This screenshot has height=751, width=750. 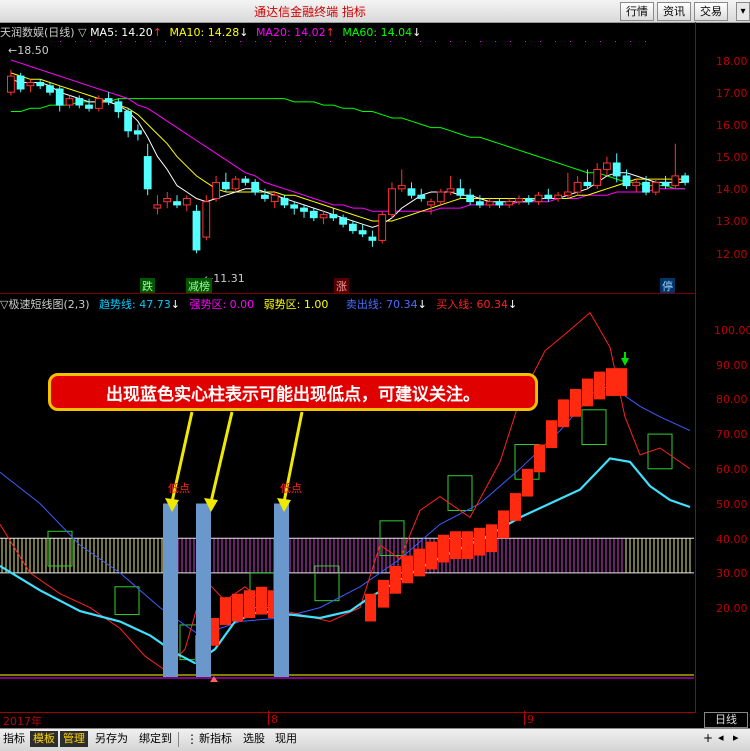 What do you see at coordinates (330, 32) in the screenshot?
I see `up-arrow-icon: ↑` at bounding box center [330, 32].